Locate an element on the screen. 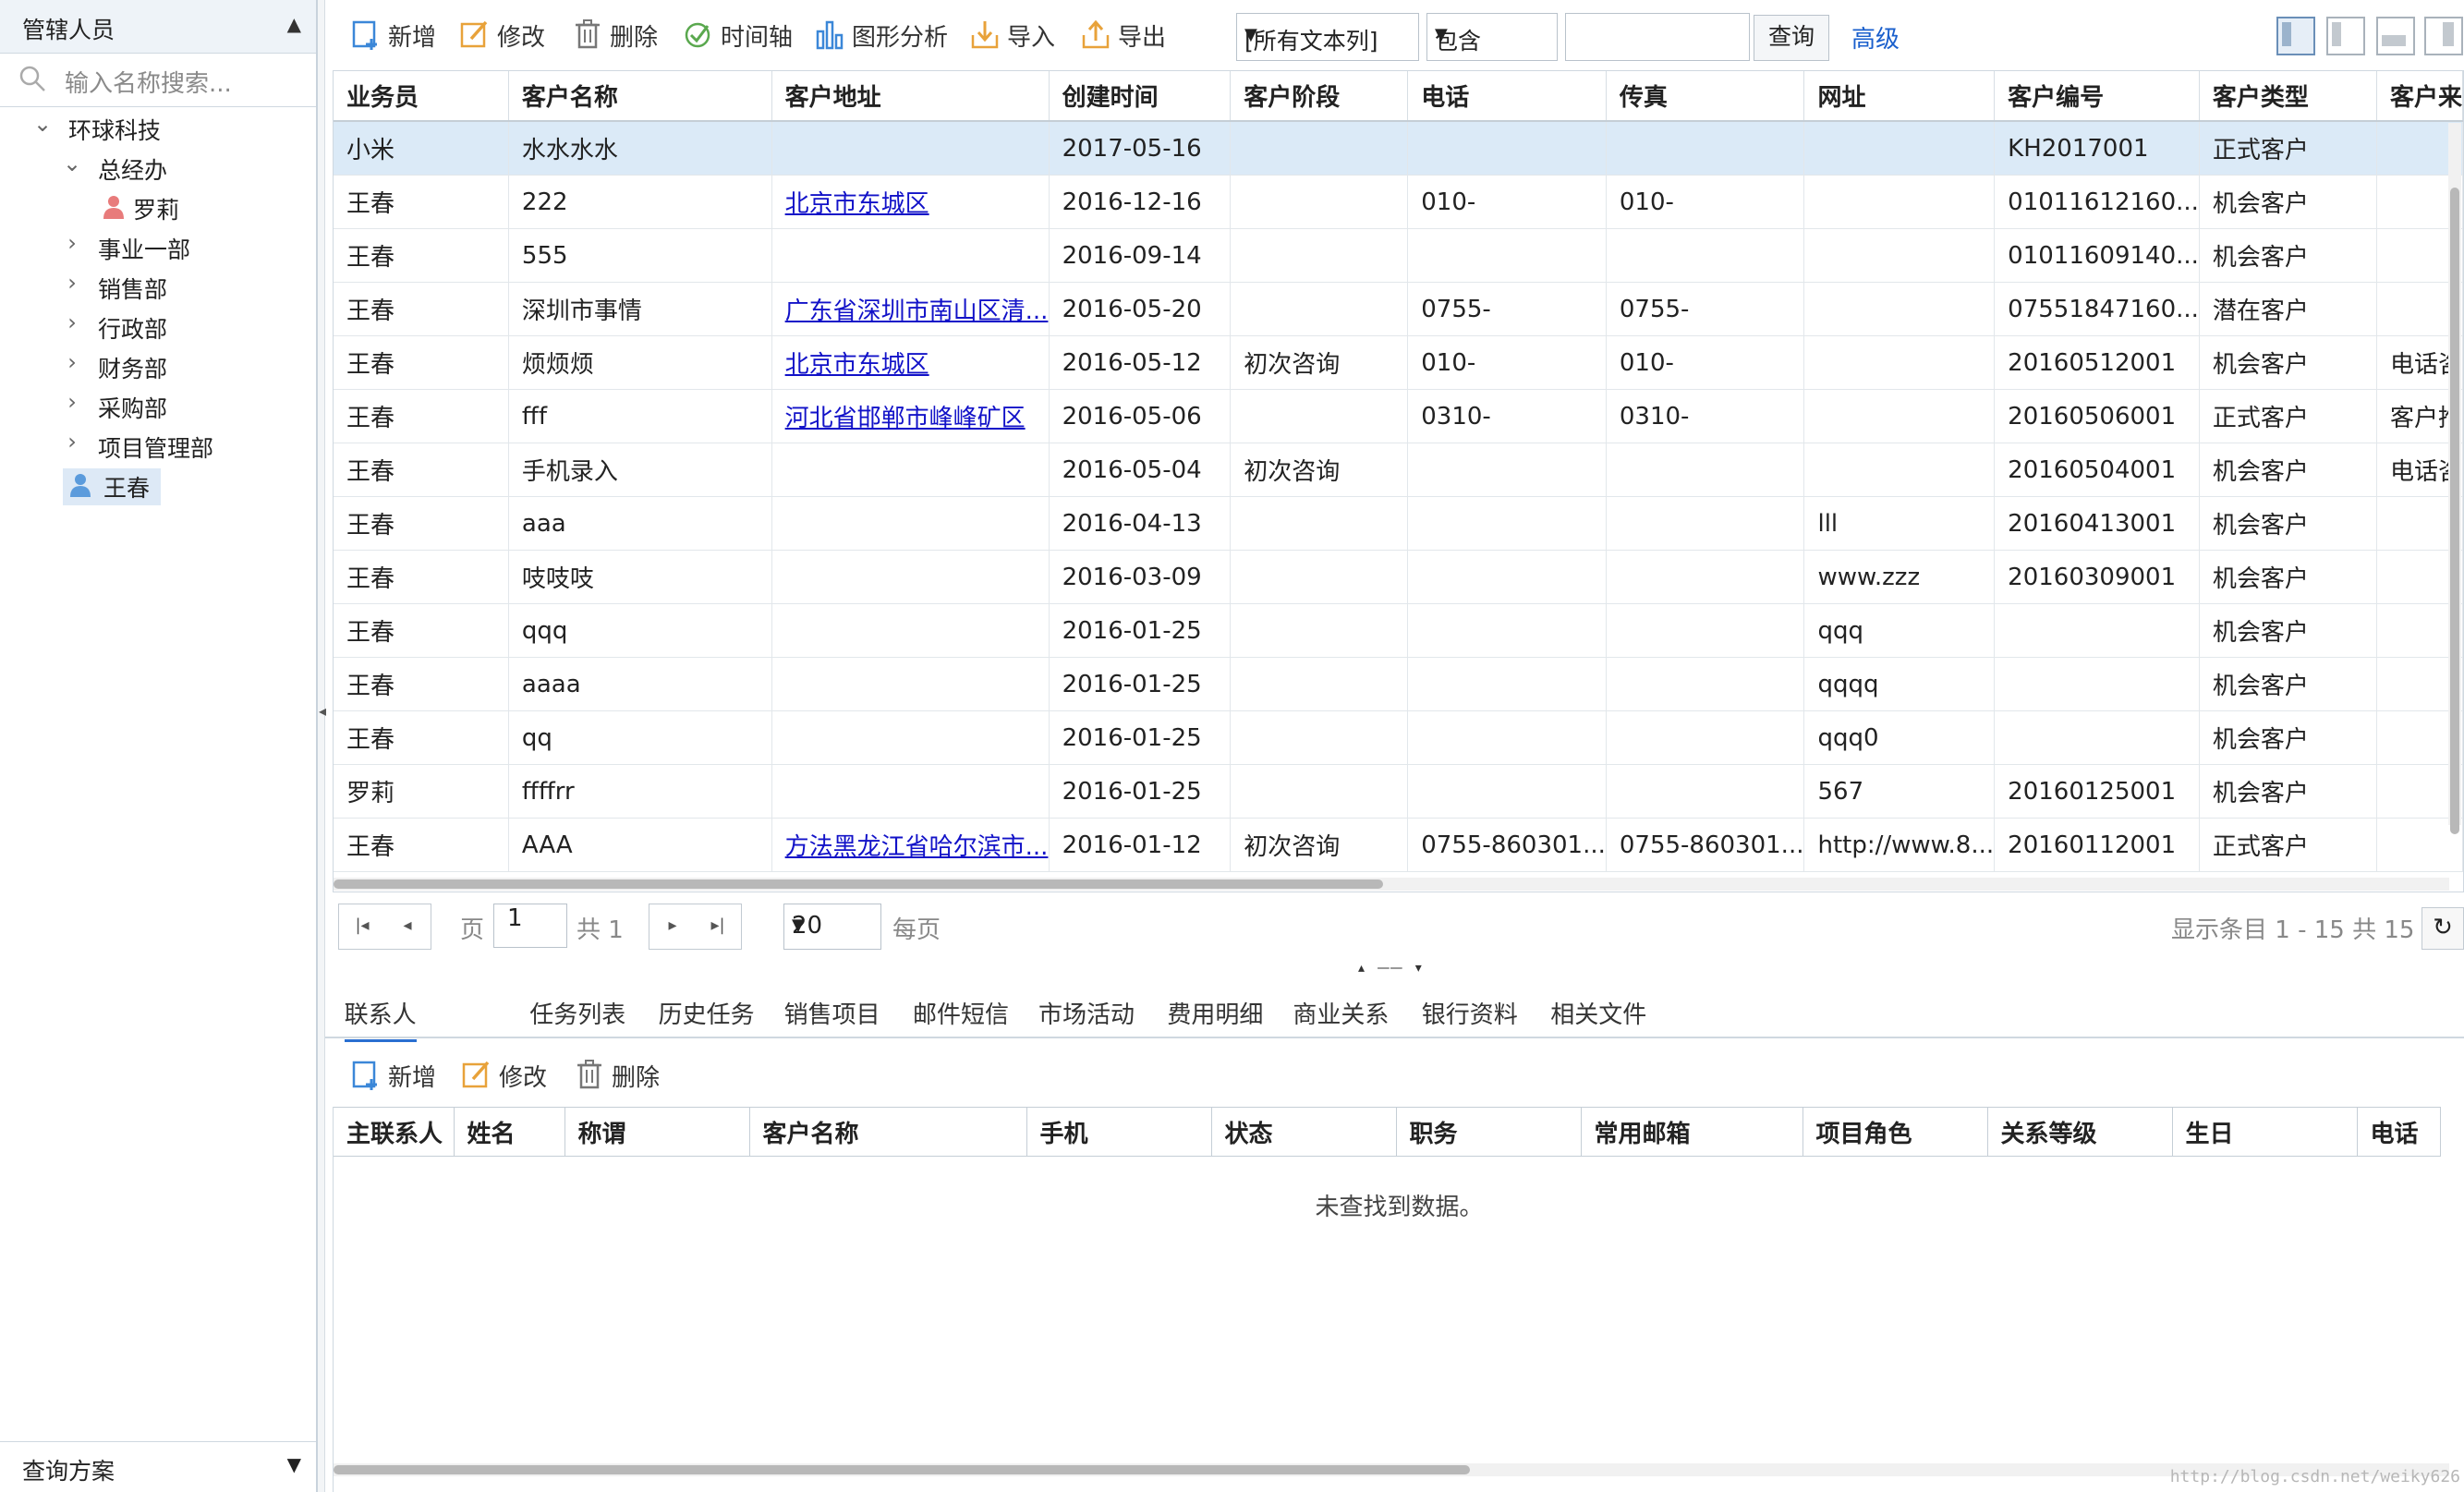 The height and width of the screenshot is (1492, 2464). column-header: 传真 is located at coordinates (1705, 96).